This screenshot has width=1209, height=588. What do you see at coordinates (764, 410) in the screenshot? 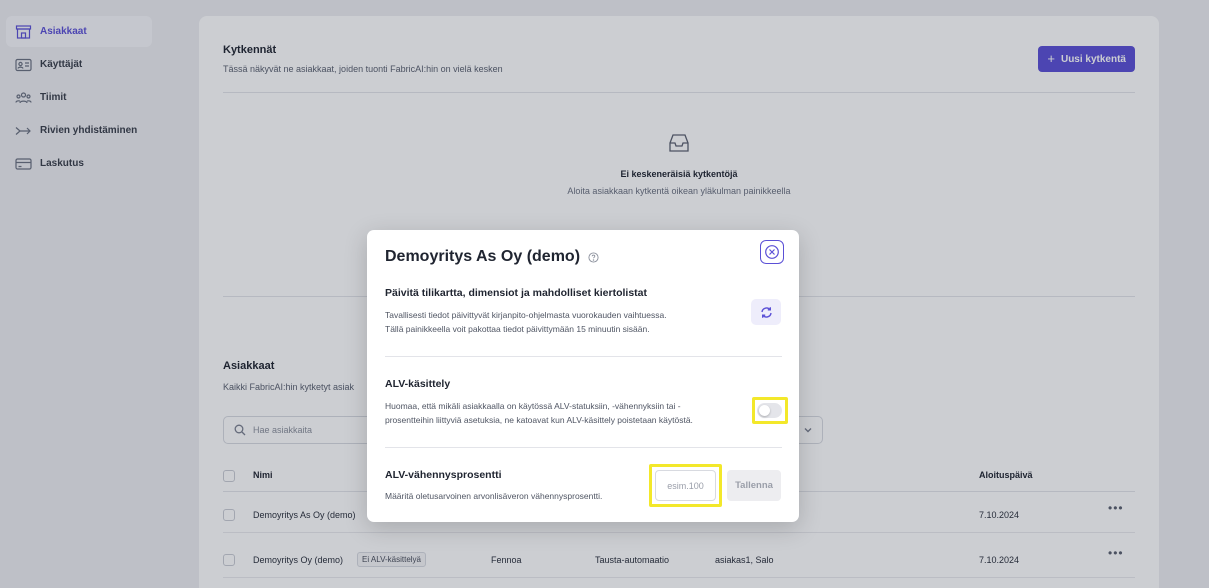
I see `toggle-knob` at bounding box center [764, 410].